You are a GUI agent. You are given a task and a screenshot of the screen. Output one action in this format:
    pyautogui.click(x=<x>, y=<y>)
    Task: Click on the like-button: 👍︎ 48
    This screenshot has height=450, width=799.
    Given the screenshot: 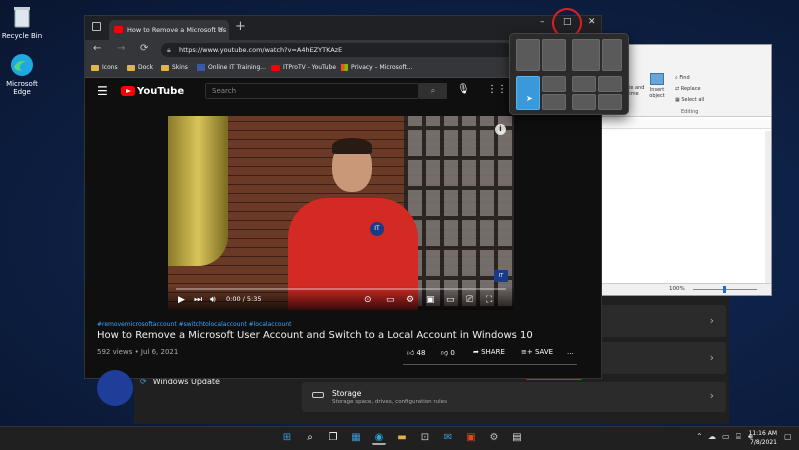 What is the action you would take?
    pyautogui.click(x=416, y=352)
    